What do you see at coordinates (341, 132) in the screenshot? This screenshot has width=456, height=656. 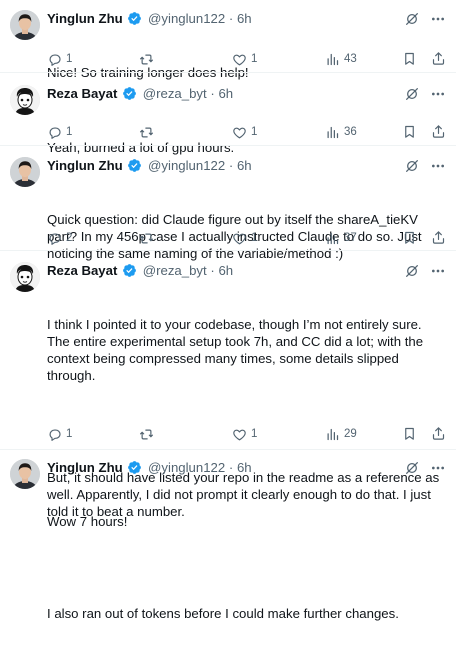 I see `views-button: 36` at bounding box center [341, 132].